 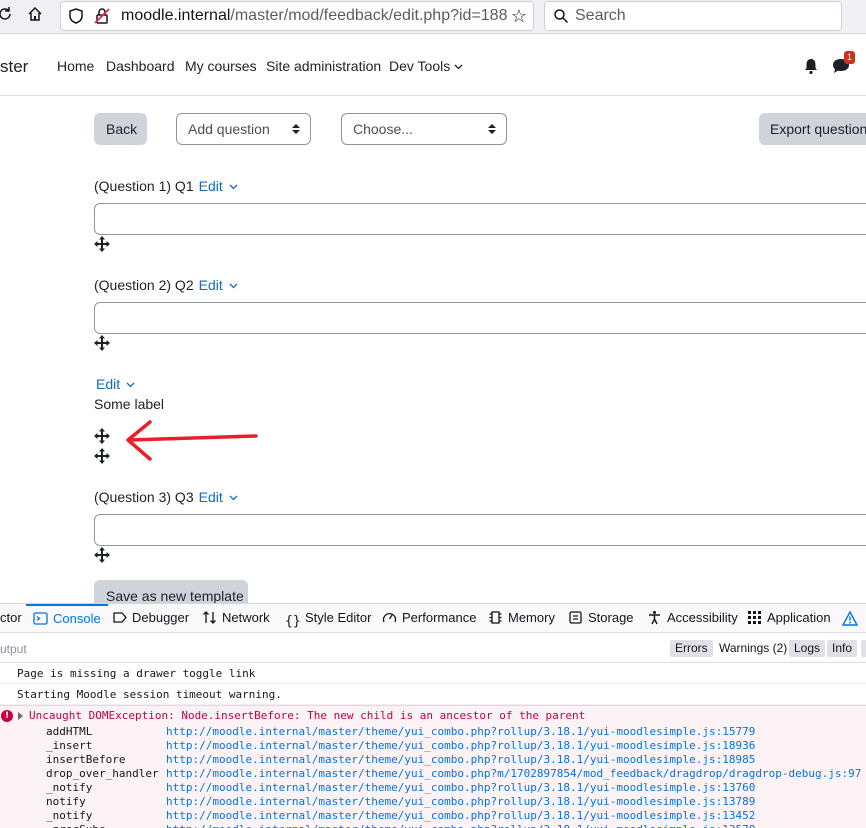 I want to click on warning-icon, so click(x=850, y=618).